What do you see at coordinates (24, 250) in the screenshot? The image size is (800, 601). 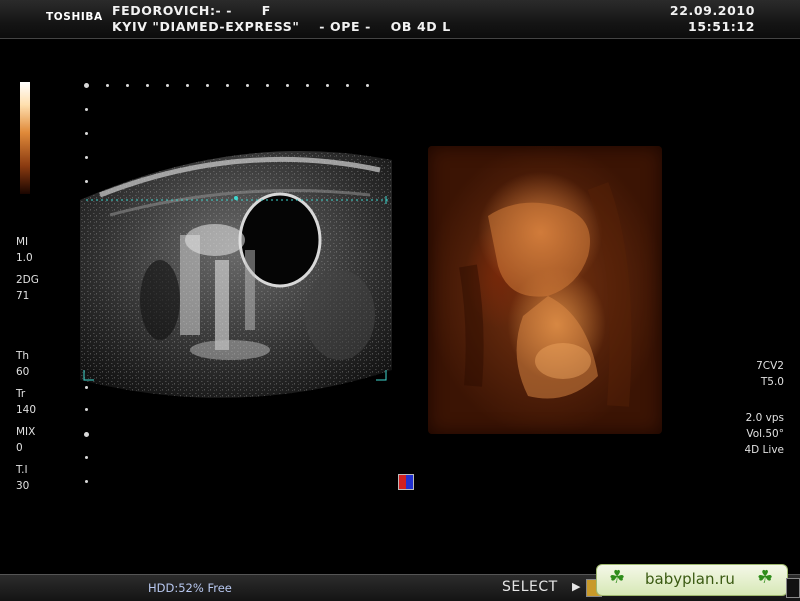 I see `param-mi: MI 1.0` at bounding box center [24, 250].